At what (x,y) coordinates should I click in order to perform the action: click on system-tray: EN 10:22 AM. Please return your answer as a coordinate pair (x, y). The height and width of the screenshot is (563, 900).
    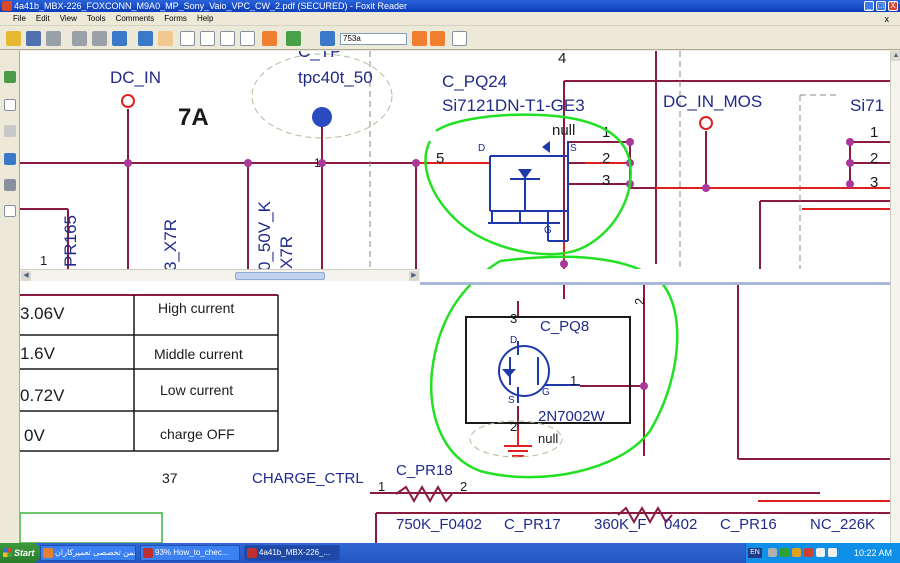
    Looking at the image, I should click on (822, 553).